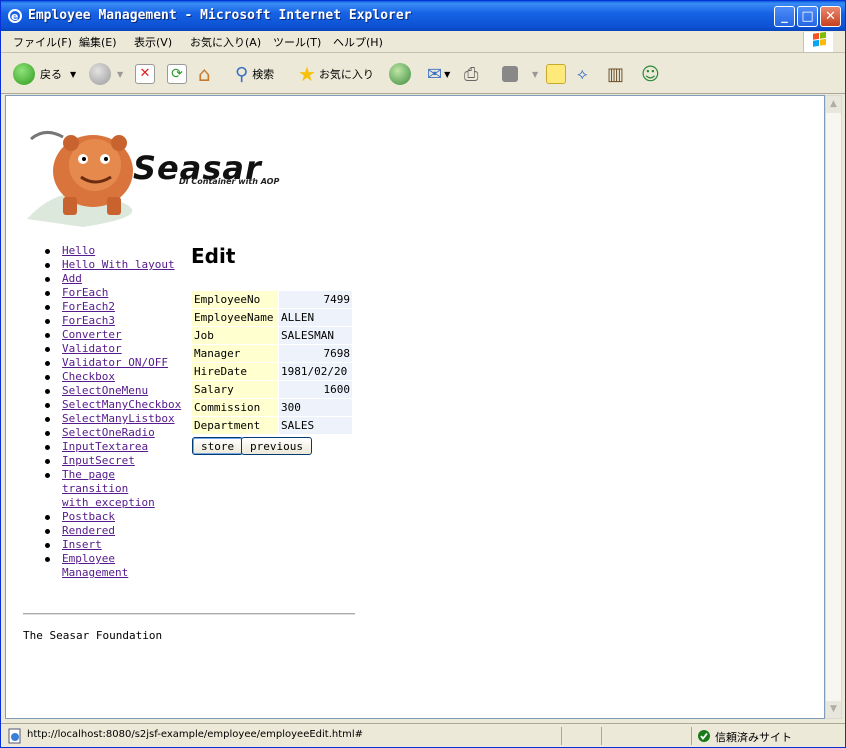 The height and width of the screenshot is (748, 846). Describe the element at coordinates (177, 74) in the screenshot. I see `refresh-button: ⟳` at that location.